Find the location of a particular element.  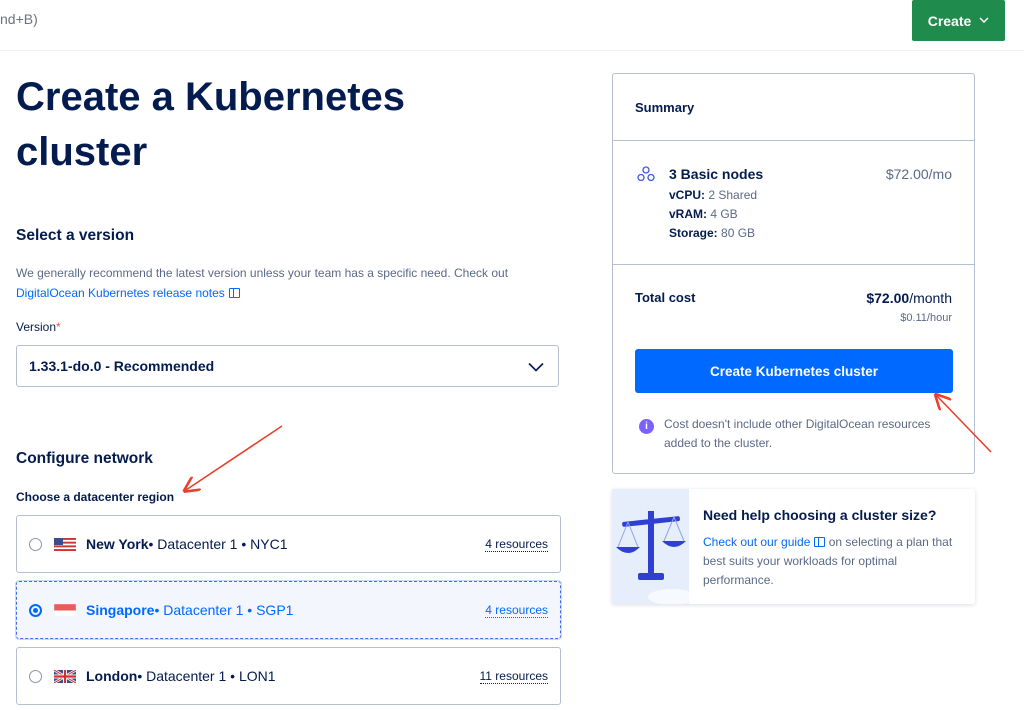

version-select-value: 1.33.1-do.0 - Recommended is located at coordinates (122, 366).